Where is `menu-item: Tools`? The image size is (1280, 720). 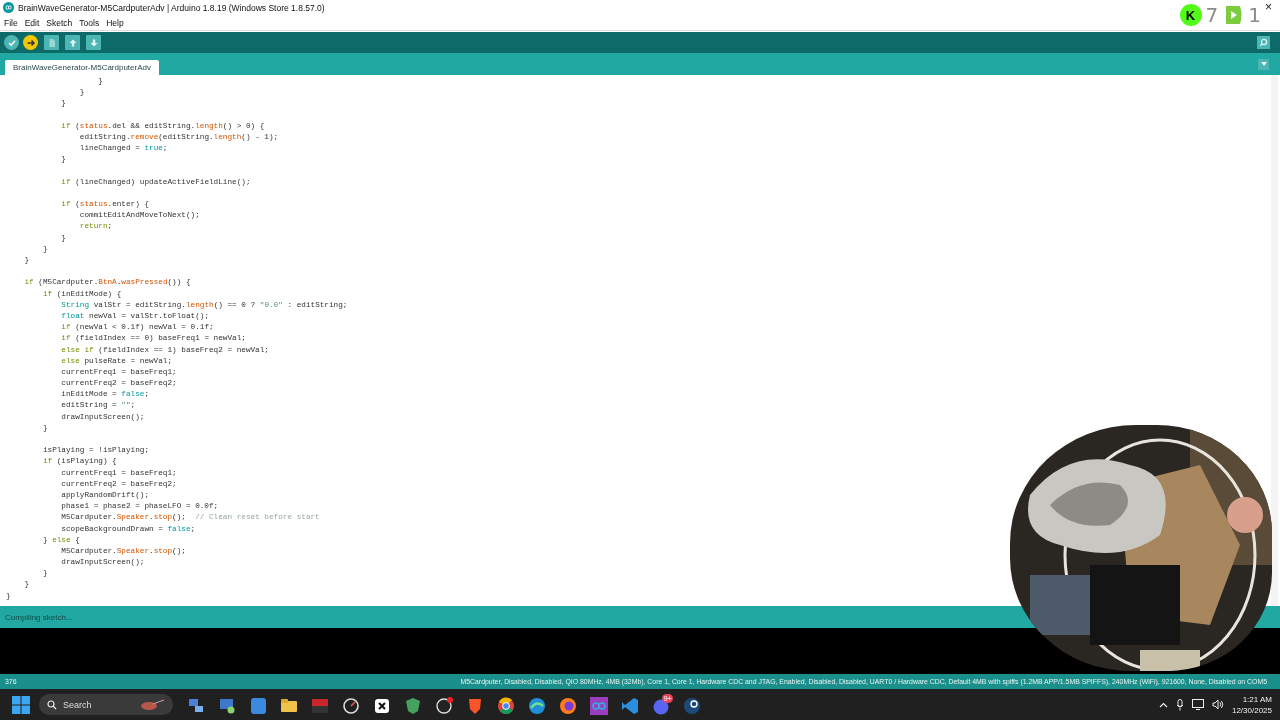 menu-item: Tools is located at coordinates (89, 22).